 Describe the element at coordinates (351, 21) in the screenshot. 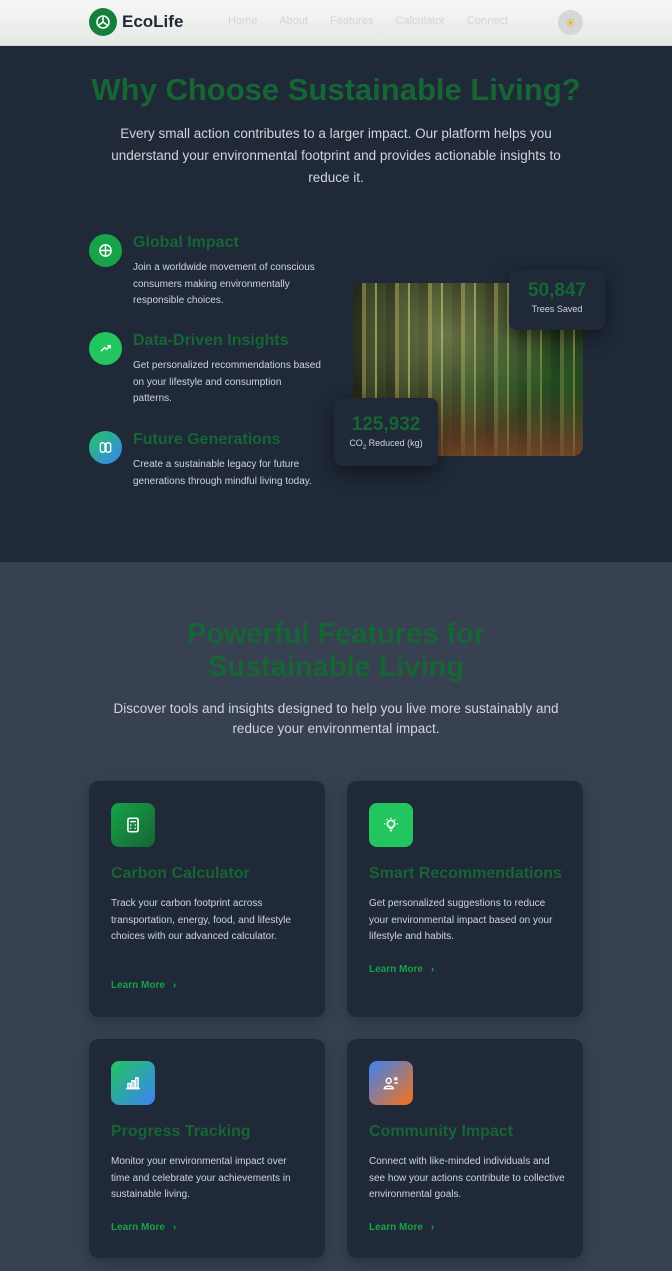

I see `nav-features: Features` at that location.